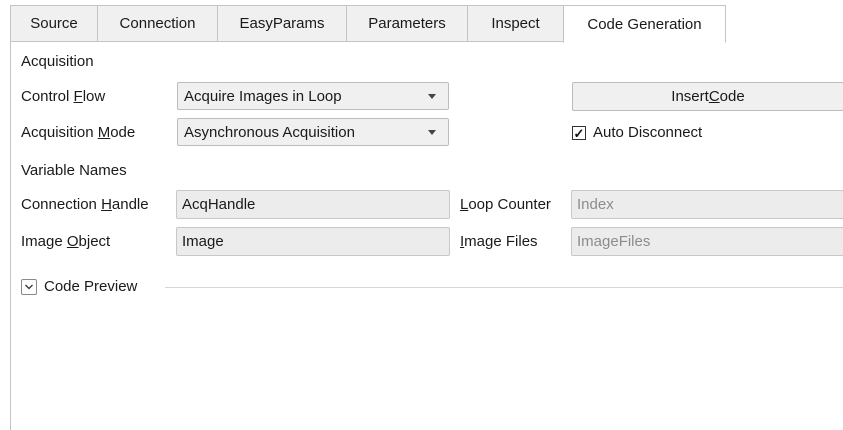 The height and width of the screenshot is (430, 843). Describe the element at coordinates (407, 23) in the screenshot. I see `tab-parameters: Parameters` at that location.